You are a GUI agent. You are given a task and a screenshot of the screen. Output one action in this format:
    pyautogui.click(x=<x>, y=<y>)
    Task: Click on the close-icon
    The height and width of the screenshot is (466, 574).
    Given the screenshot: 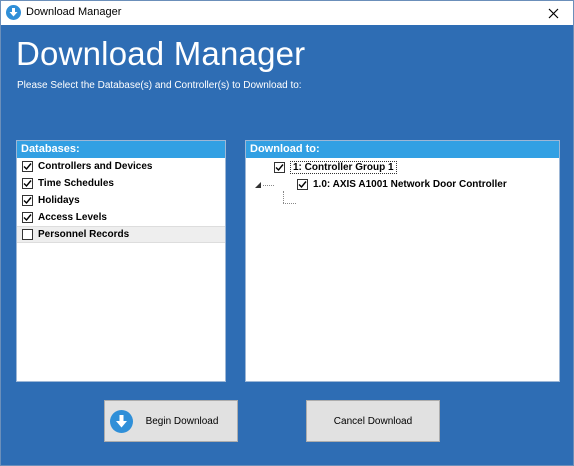 What is the action you would take?
    pyautogui.click(x=553, y=13)
    